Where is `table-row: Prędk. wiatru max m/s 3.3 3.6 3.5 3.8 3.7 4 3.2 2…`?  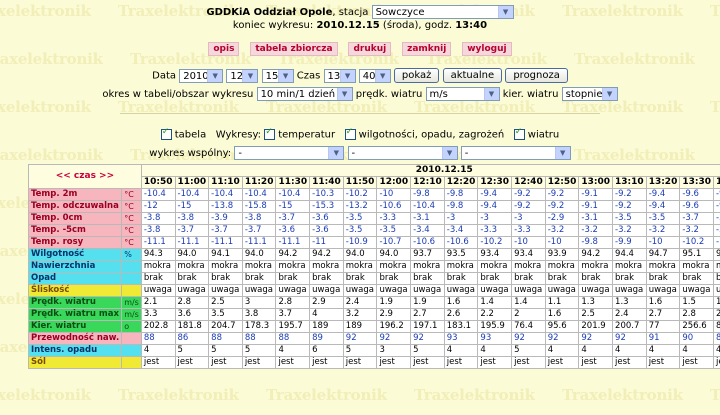 table-row: Prędk. wiatru max m/s 3.3 3.6 3.5 3.8 3.7 4 3.2 2… is located at coordinates (373, 314).